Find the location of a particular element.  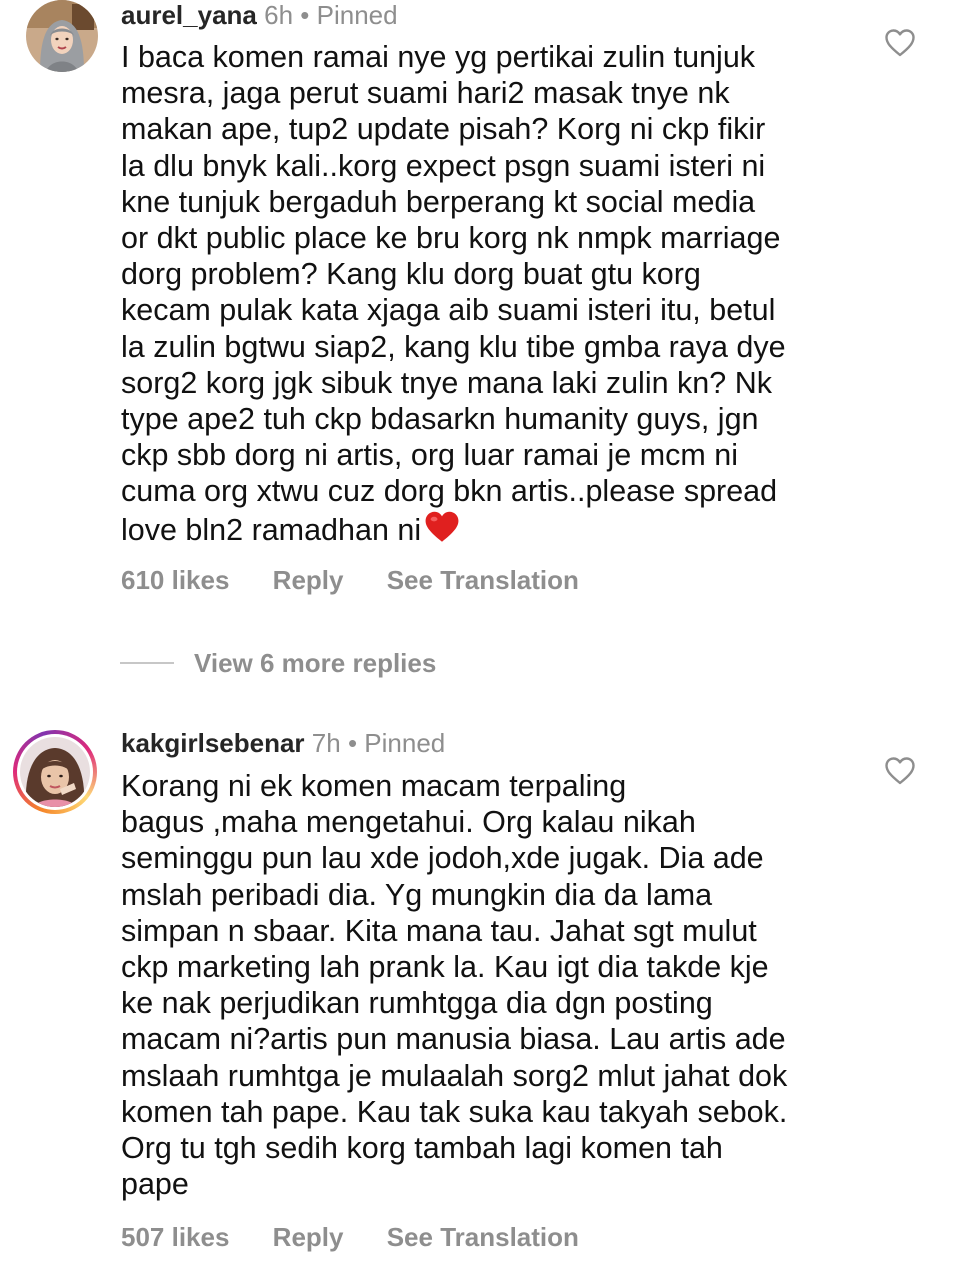

avatar-story-ring-icon is located at coordinates (55, 772).